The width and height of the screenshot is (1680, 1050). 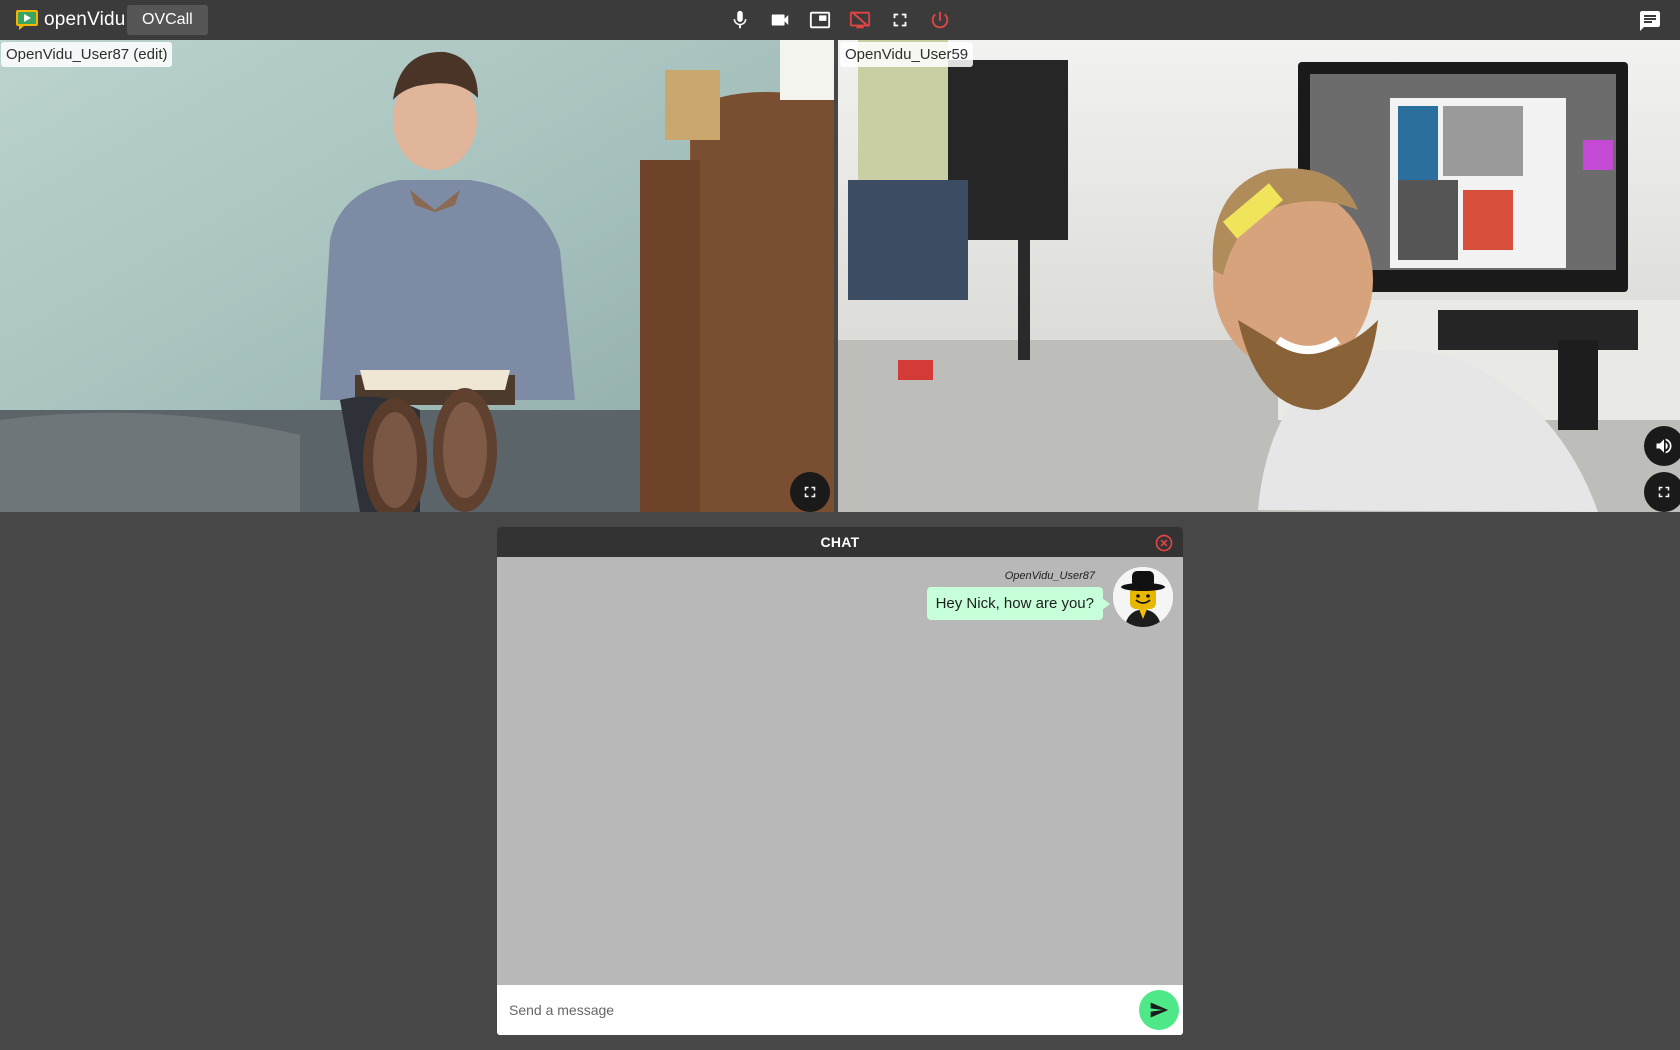 I want to click on openvidu-logo: openVidu, so click(x=71, y=20).